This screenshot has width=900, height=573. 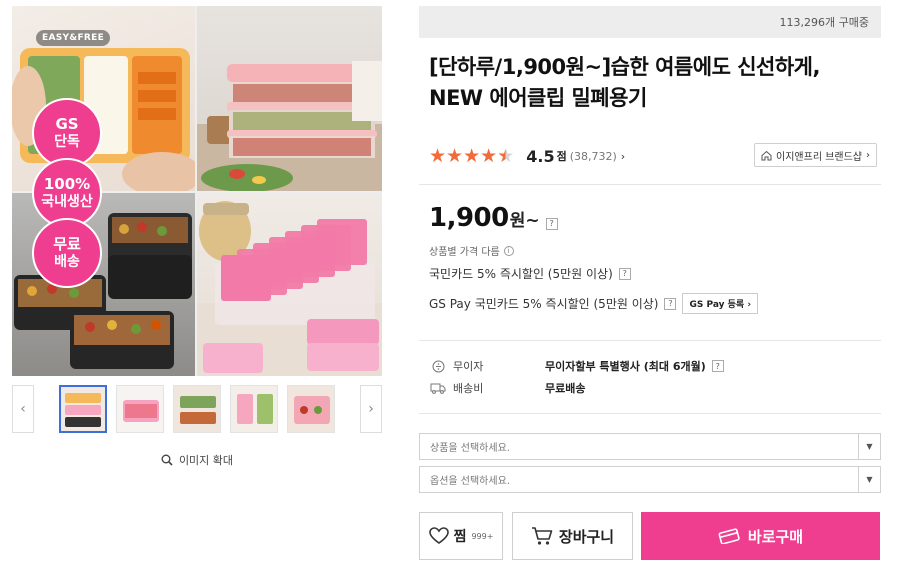 I want to click on brand-tag: EASY&FREE, so click(x=73, y=38).